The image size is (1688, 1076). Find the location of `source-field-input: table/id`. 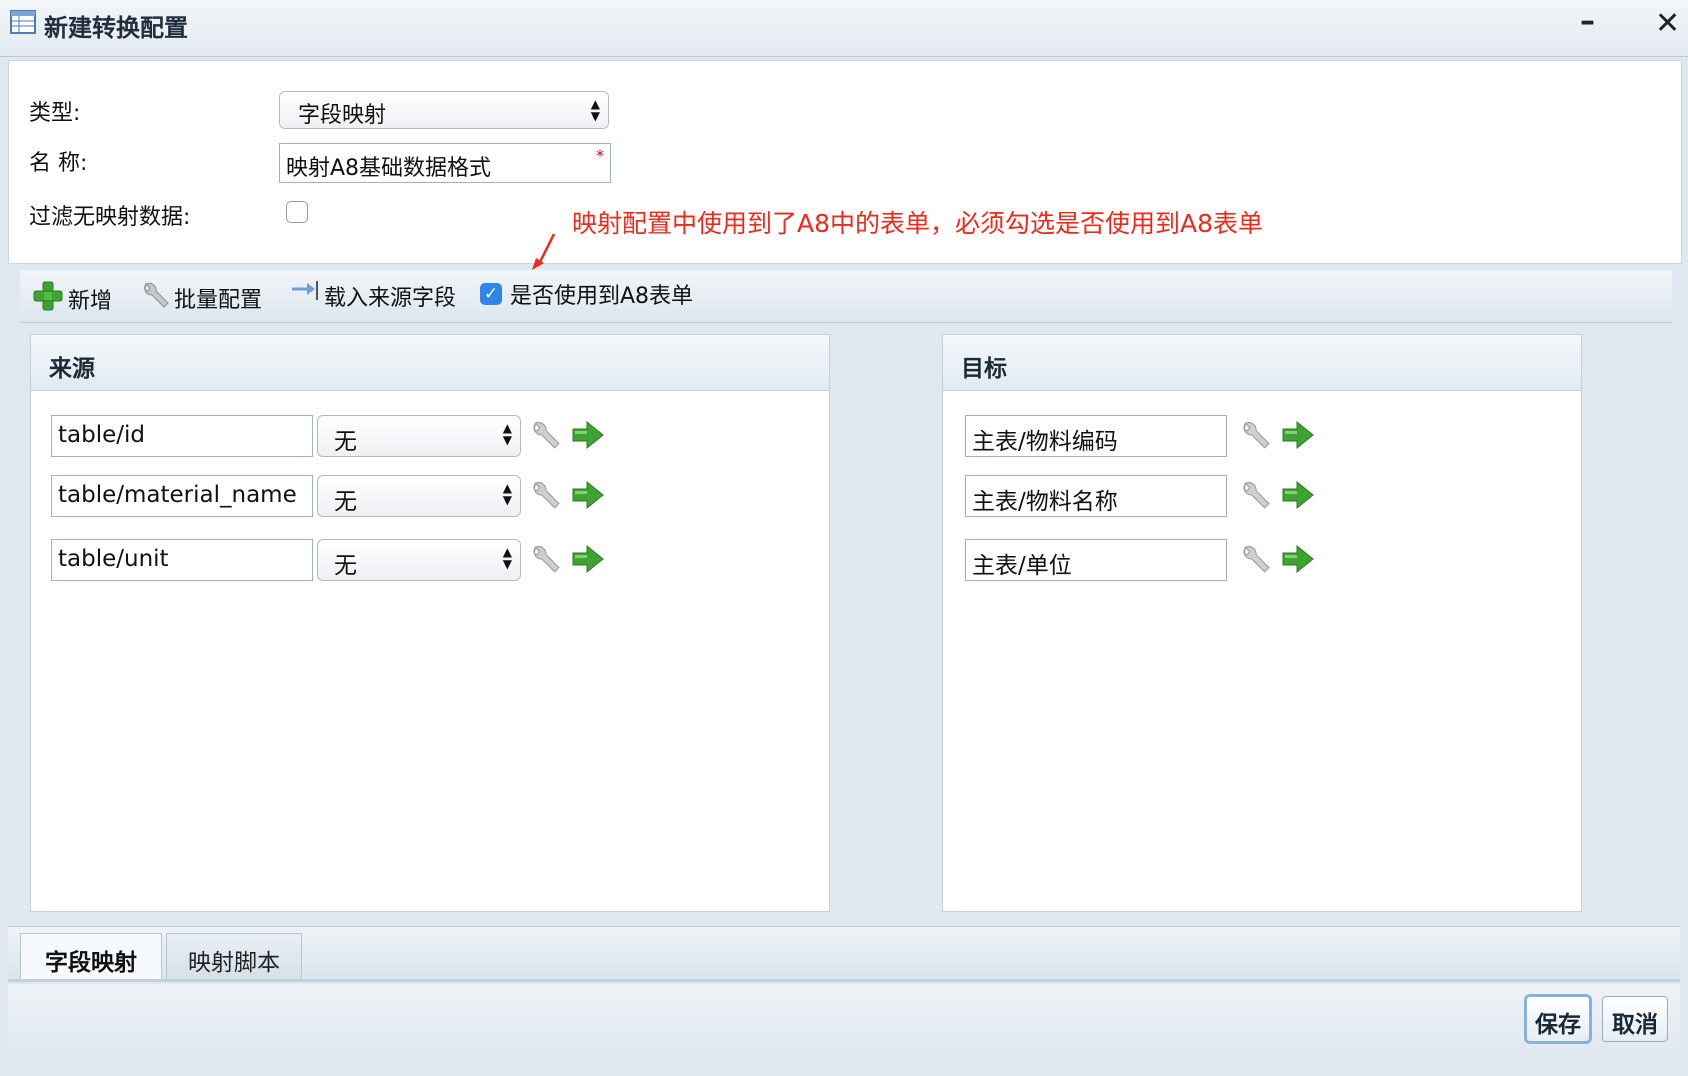

source-field-input: table/id is located at coordinates (182, 436).